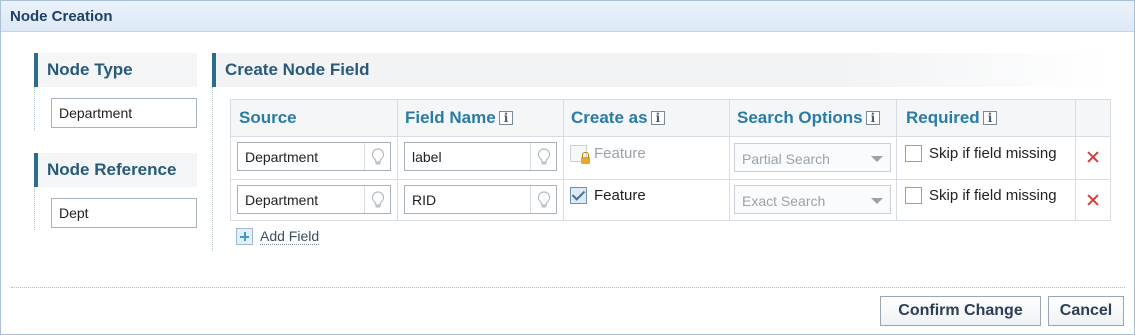 This screenshot has width=1135, height=335. Describe the element at coordinates (424, 200) in the screenshot. I see `field-name-value: RID` at that location.